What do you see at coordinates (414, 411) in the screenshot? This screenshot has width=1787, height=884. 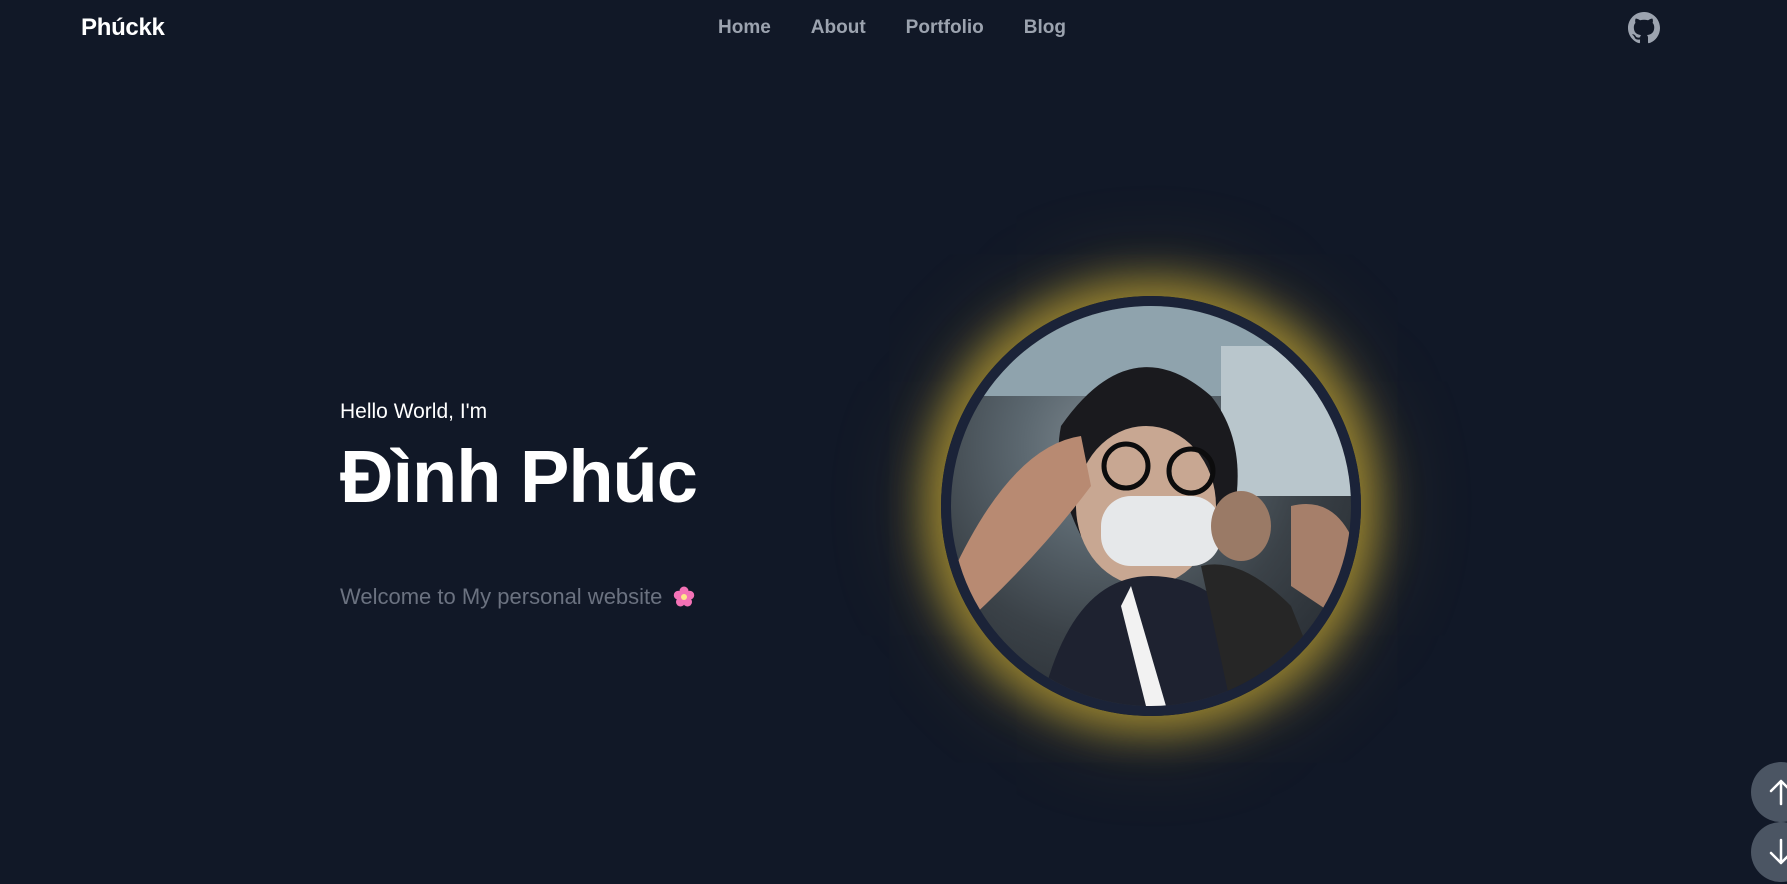 I see `hero-greeting: Hello World, I'm` at bounding box center [414, 411].